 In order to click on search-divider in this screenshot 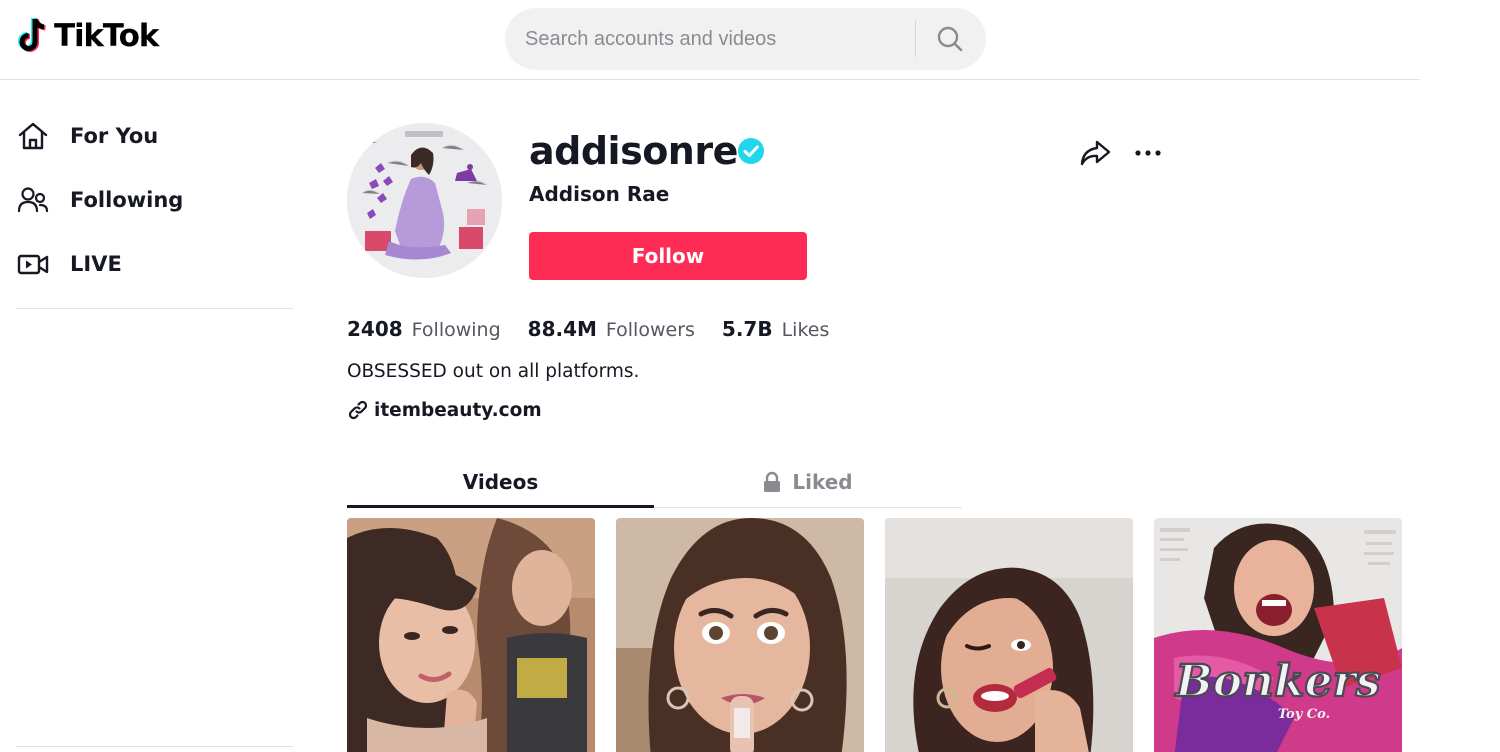, I will do `click(915, 38)`.